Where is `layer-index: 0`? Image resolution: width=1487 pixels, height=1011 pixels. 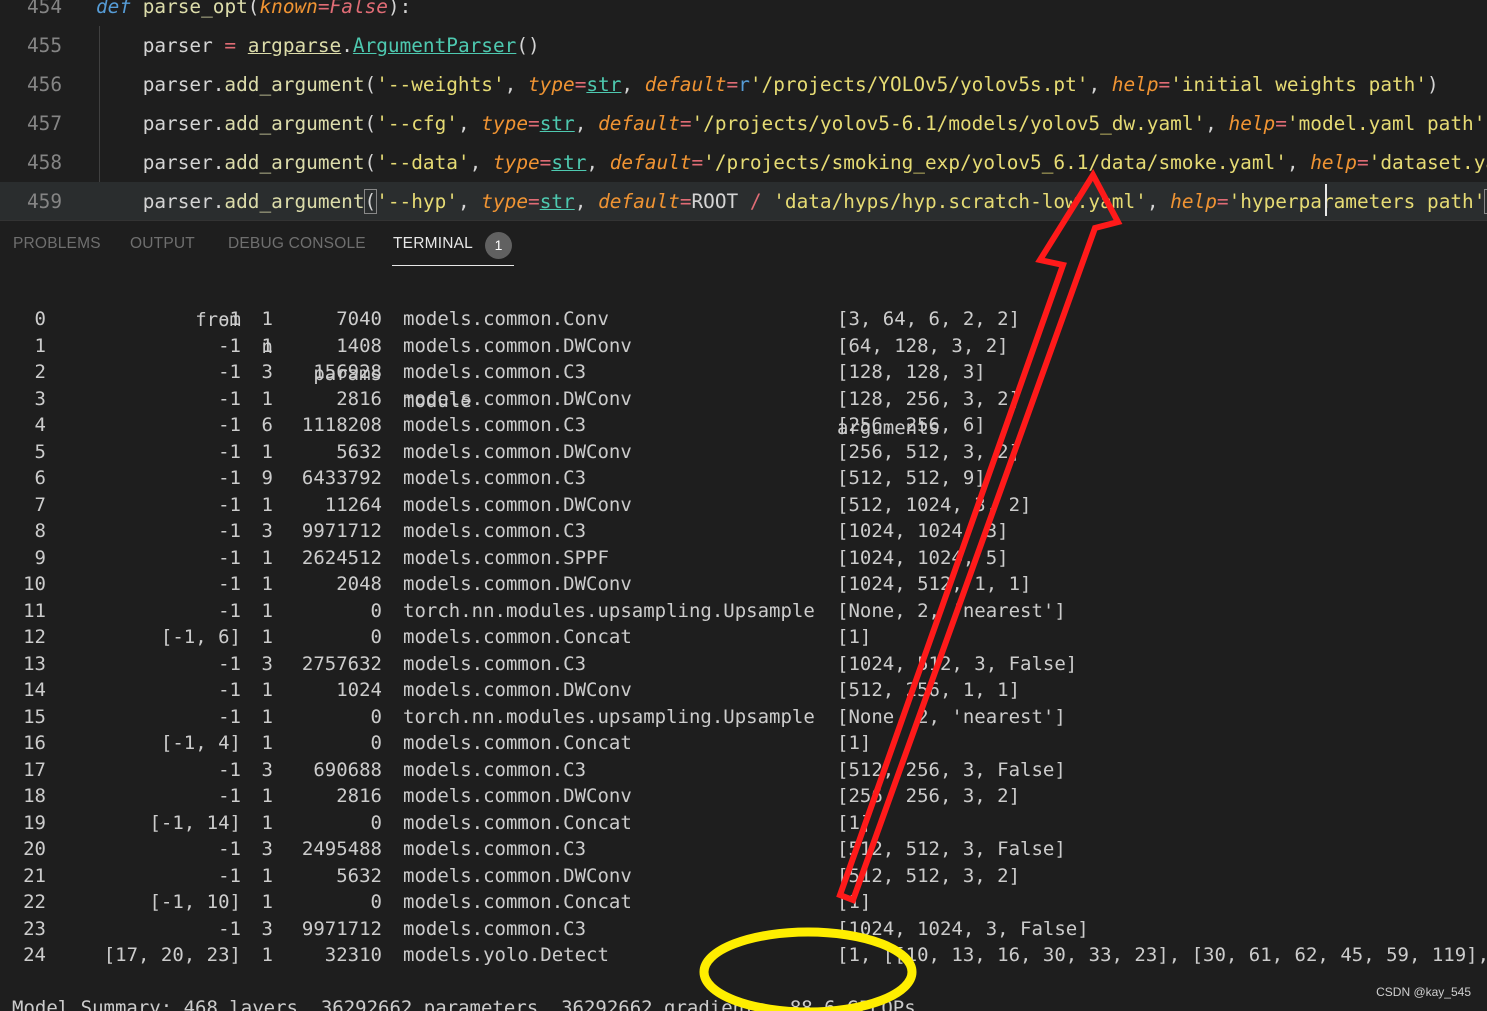
layer-index: 0 is located at coordinates (40, 319).